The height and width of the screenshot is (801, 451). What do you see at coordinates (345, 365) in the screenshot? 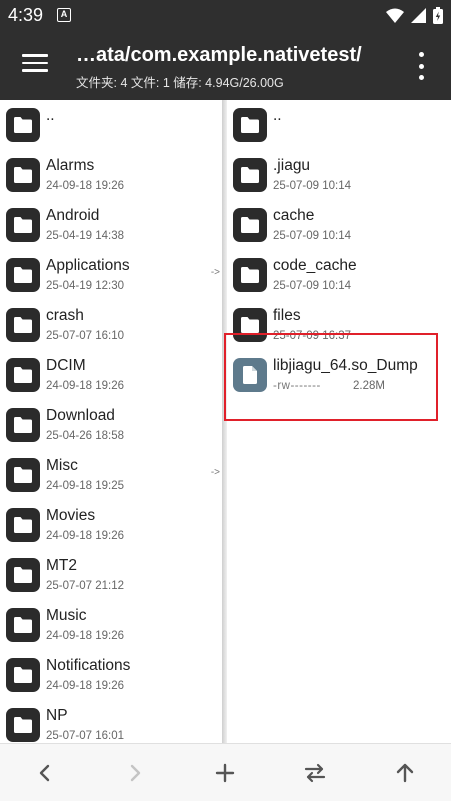
I see `file-name: libjiagu_64.so_Dump` at bounding box center [345, 365].